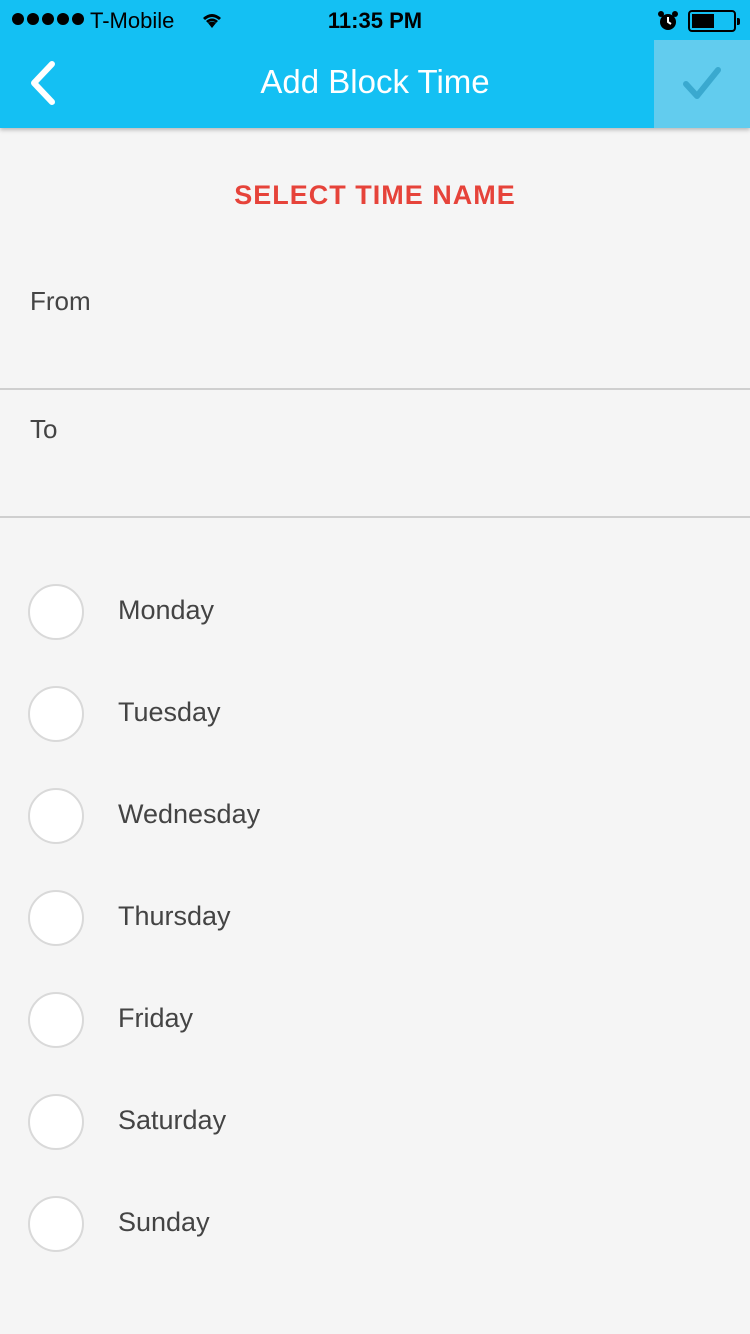 This screenshot has width=750, height=1334. Describe the element at coordinates (174, 916) in the screenshot. I see `day-label: Thursday` at that location.